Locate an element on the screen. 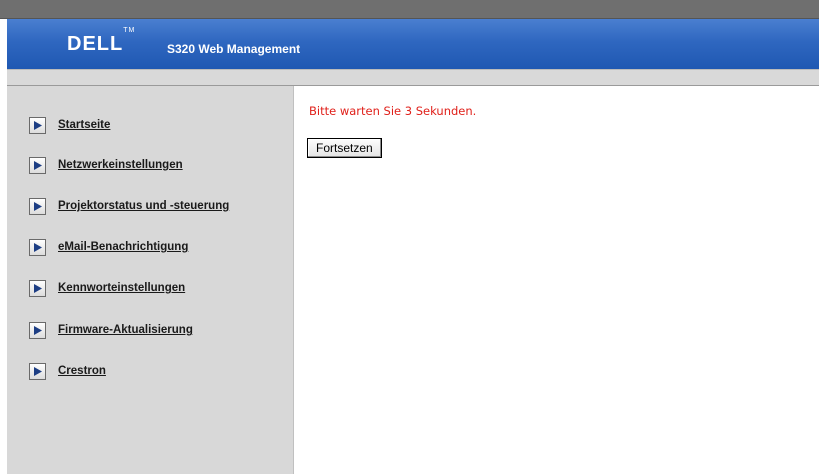 This screenshot has height=474, width=819. wait-message: Bitte warten Sie 3 Sekunden. is located at coordinates (393, 111).